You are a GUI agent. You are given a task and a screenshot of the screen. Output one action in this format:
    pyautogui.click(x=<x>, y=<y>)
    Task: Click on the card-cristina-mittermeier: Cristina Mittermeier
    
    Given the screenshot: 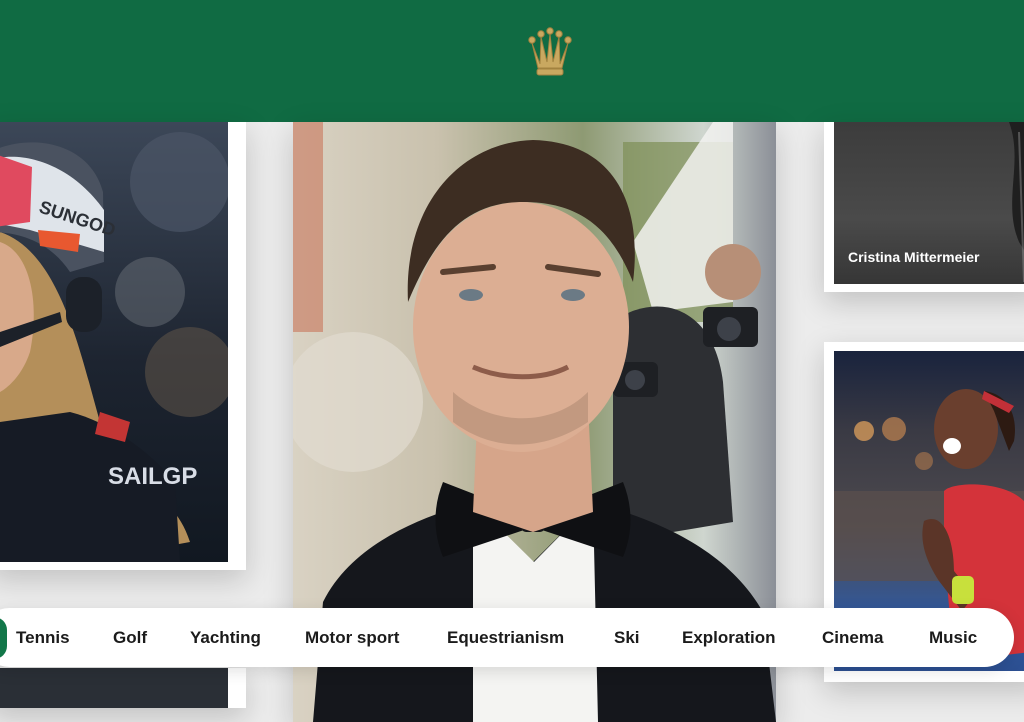 What is the action you would take?
    pyautogui.click(x=924, y=207)
    